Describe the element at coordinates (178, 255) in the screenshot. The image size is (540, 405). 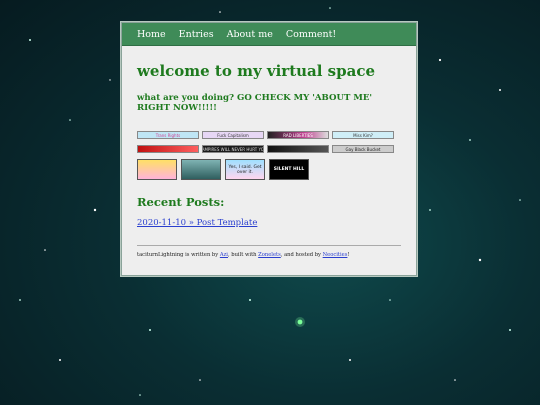
I see `footer-prefix: taciturnLightning is written by` at that location.